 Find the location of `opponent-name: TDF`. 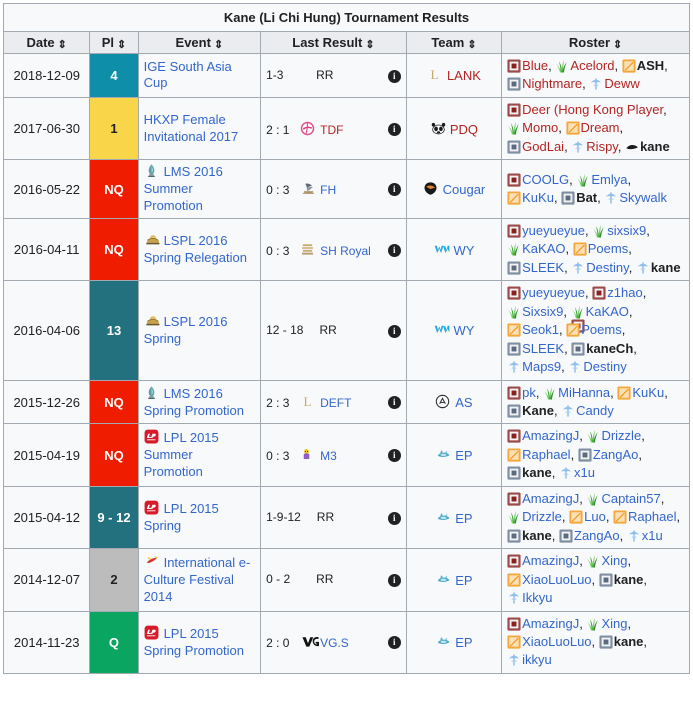

opponent-name: TDF is located at coordinates (331, 130).